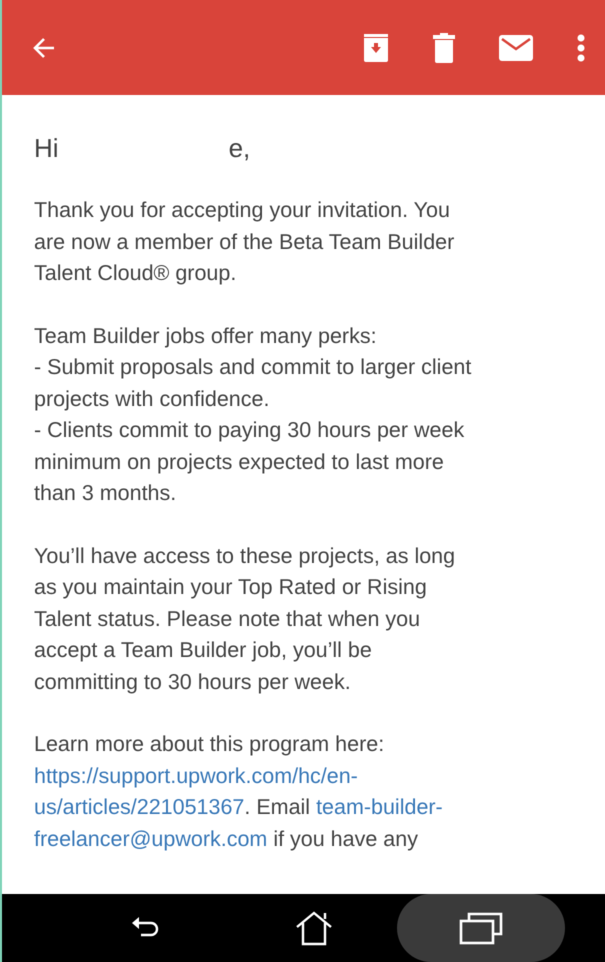  I want to click on body-text: projects with confidence., so click(152, 398).